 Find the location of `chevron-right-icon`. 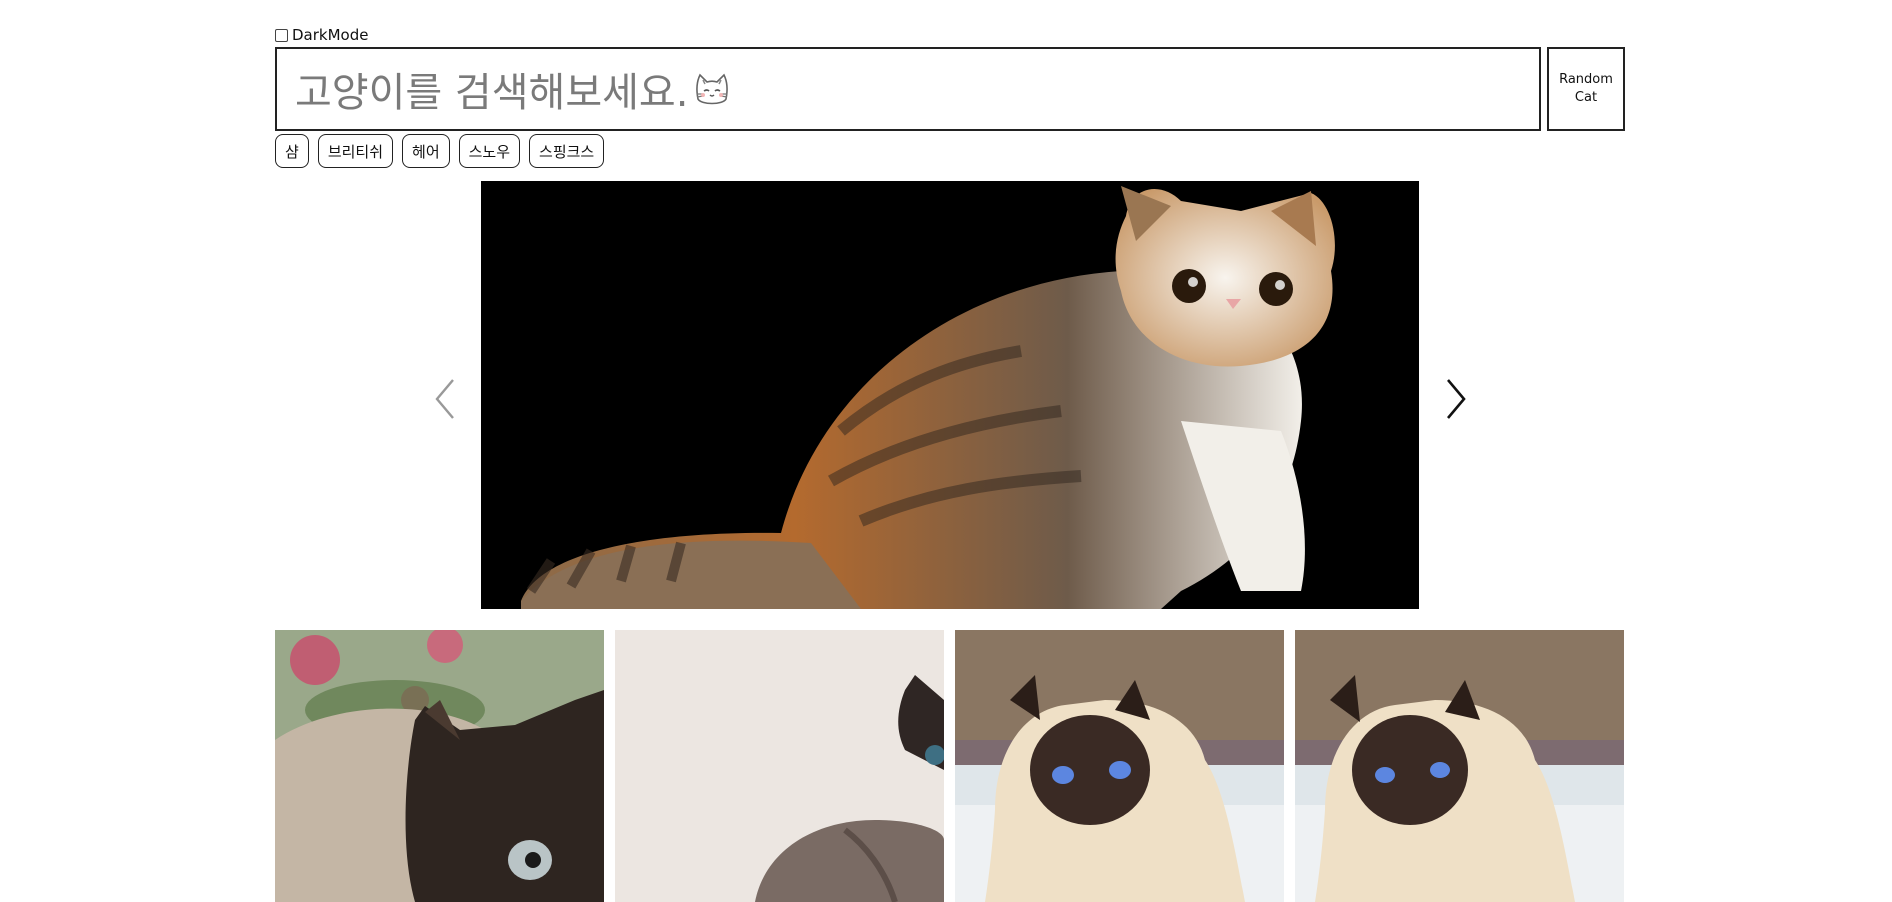

chevron-right-icon is located at coordinates (1455, 399).